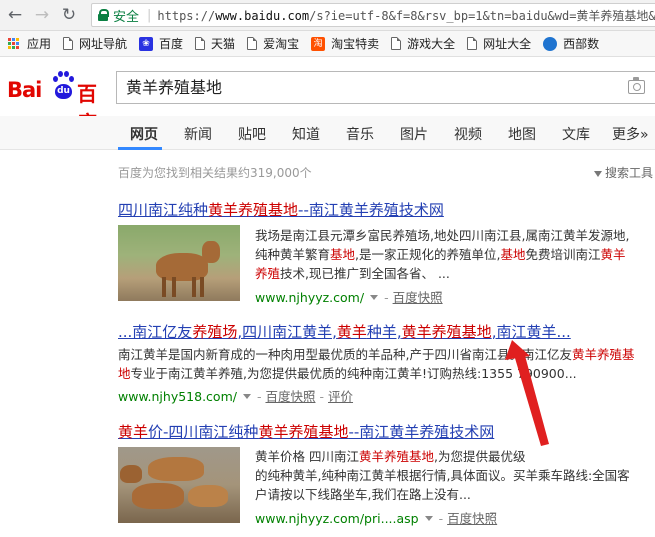  What do you see at coordinates (290, 396) in the screenshot?
I see `result-2-snapshot-link: 百度快照` at bounding box center [290, 396].